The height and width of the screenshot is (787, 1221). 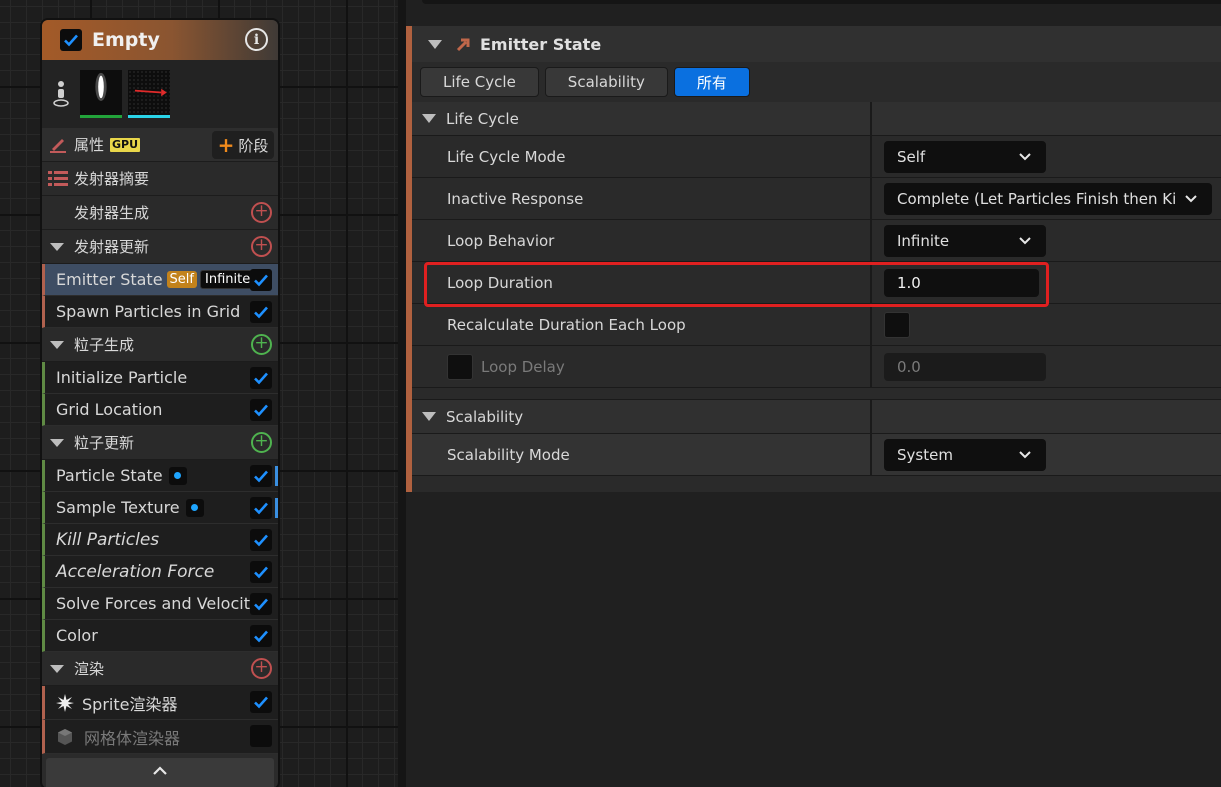 What do you see at coordinates (160, 179) in the screenshot?
I see `emitter-summary-row: 发射器摘要` at bounding box center [160, 179].